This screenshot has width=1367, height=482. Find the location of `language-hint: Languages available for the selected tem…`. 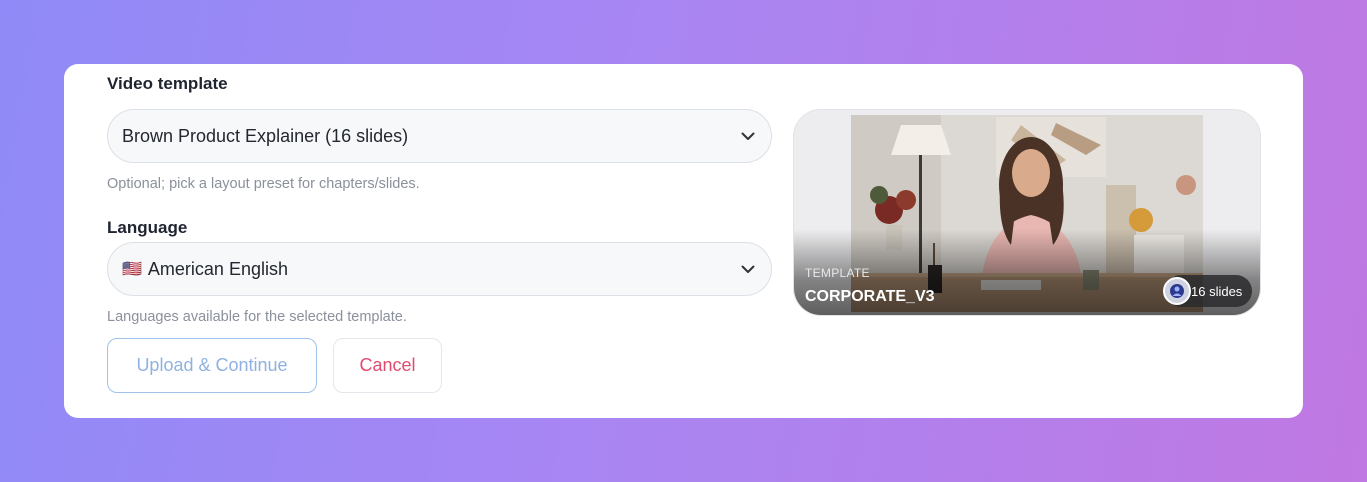

language-hint: Languages available for the selected tem… is located at coordinates (257, 317).